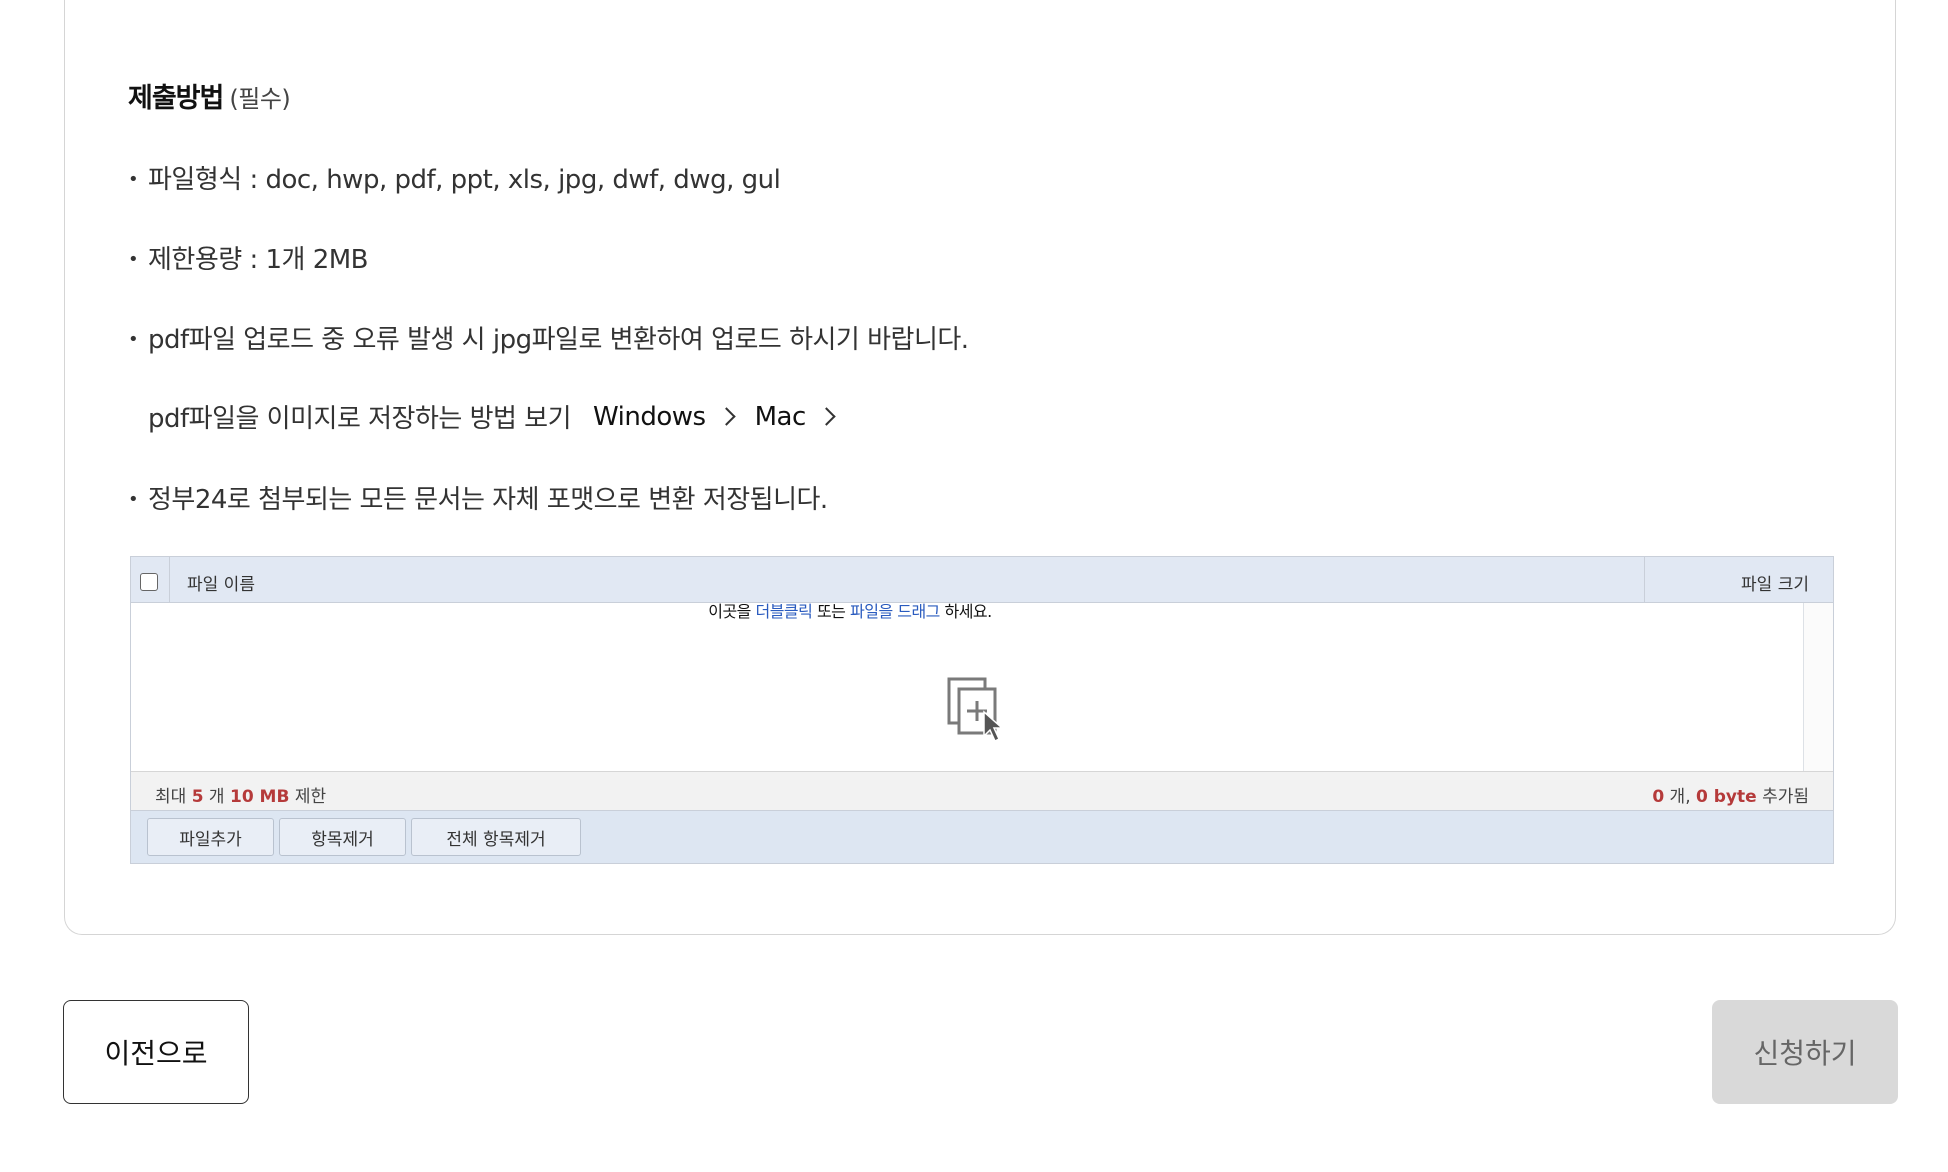 This screenshot has height=1172, width=1948. Describe the element at coordinates (1658, 797) in the screenshot. I see `added-count: 0` at that location.